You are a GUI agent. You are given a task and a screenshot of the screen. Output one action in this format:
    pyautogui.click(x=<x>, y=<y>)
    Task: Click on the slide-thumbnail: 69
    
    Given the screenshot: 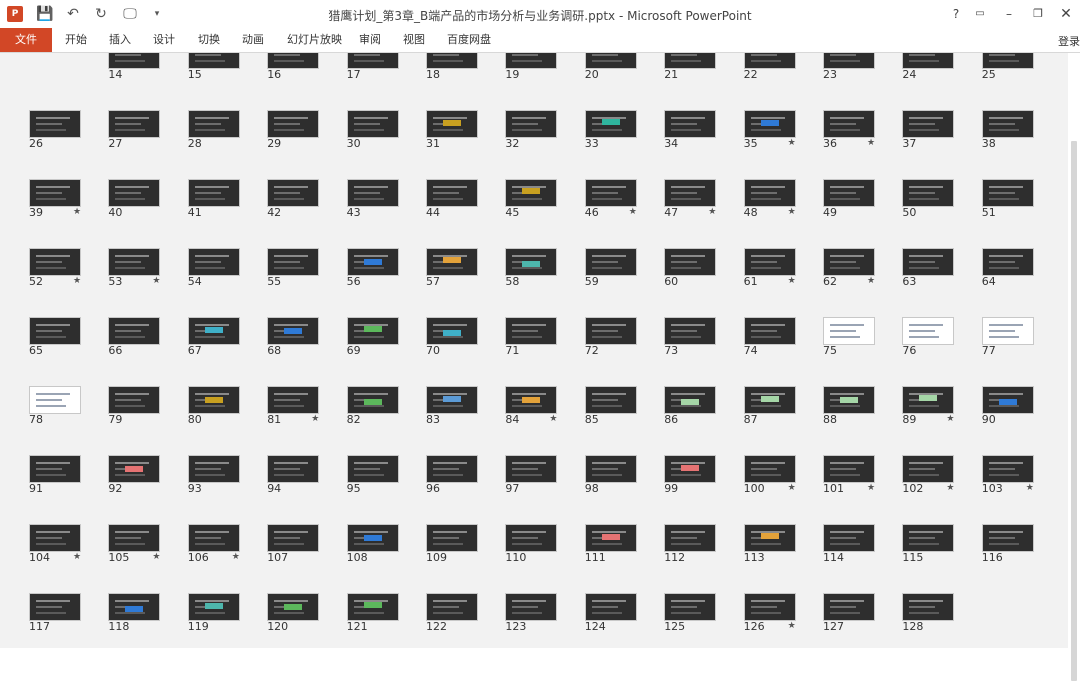 What is the action you would take?
    pyautogui.click(x=372, y=337)
    